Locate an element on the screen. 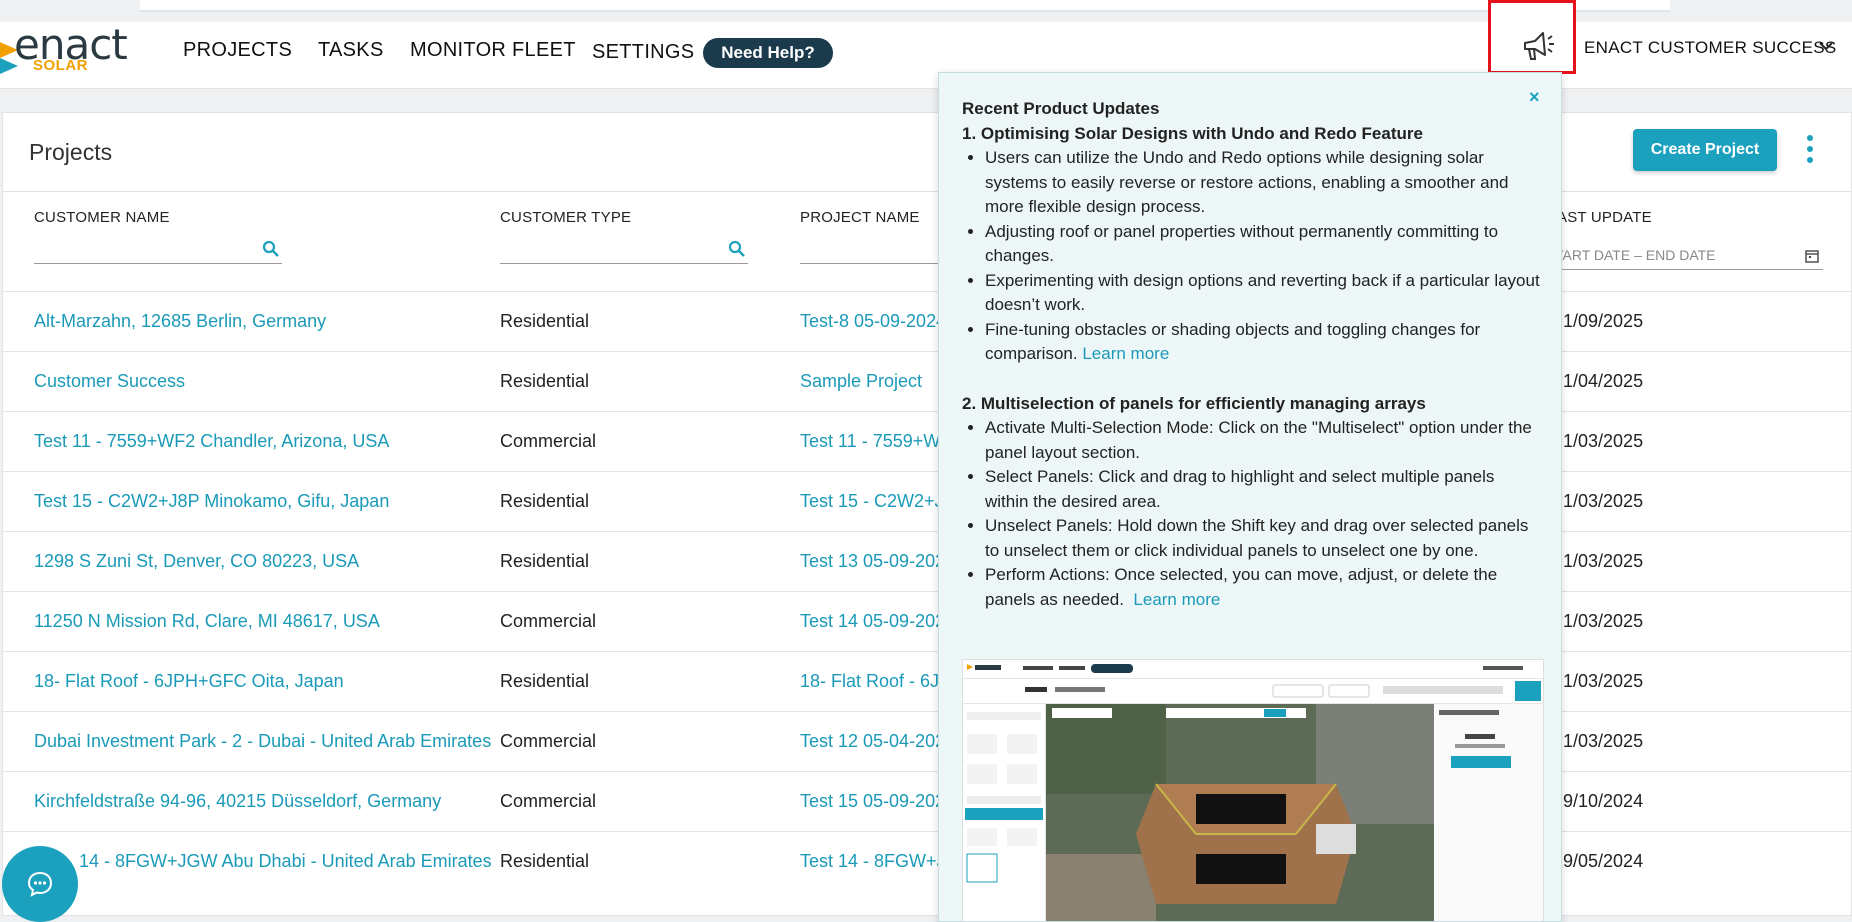  brand-sub: SOLAR is located at coordinates (60, 65).